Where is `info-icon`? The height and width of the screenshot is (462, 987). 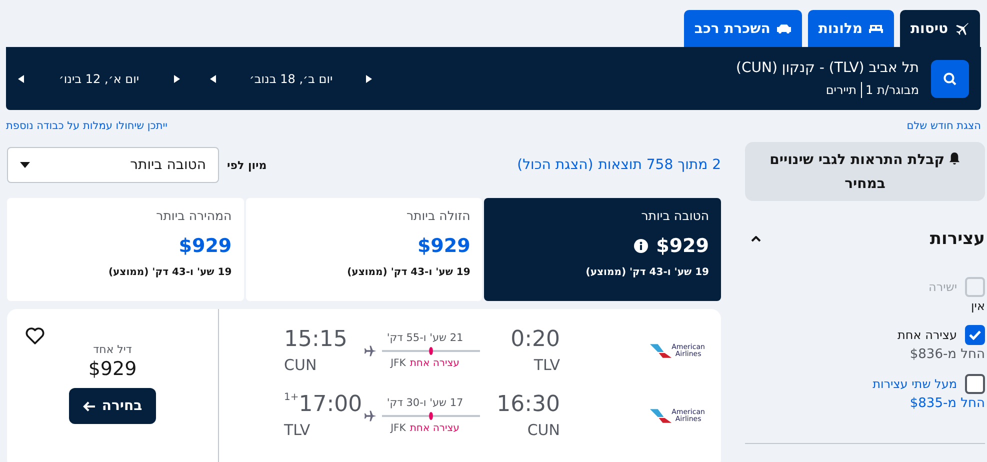 info-icon is located at coordinates (641, 246).